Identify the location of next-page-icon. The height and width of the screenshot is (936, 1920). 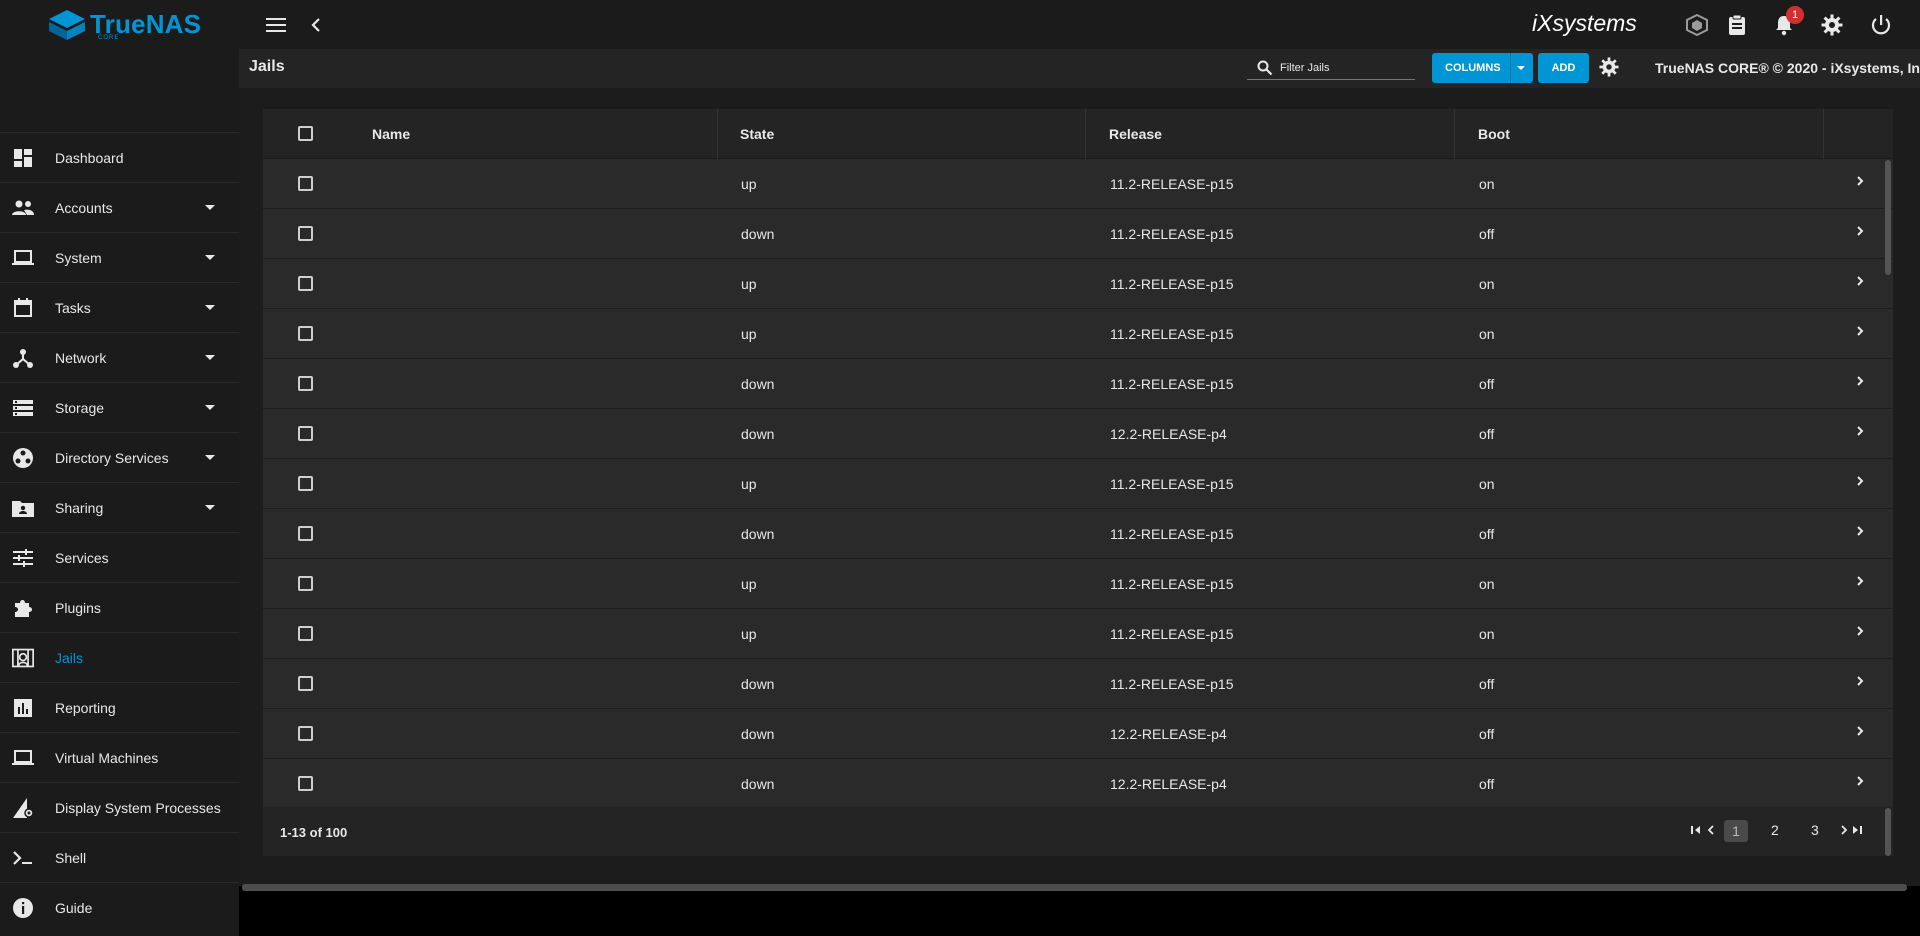
(1844, 830).